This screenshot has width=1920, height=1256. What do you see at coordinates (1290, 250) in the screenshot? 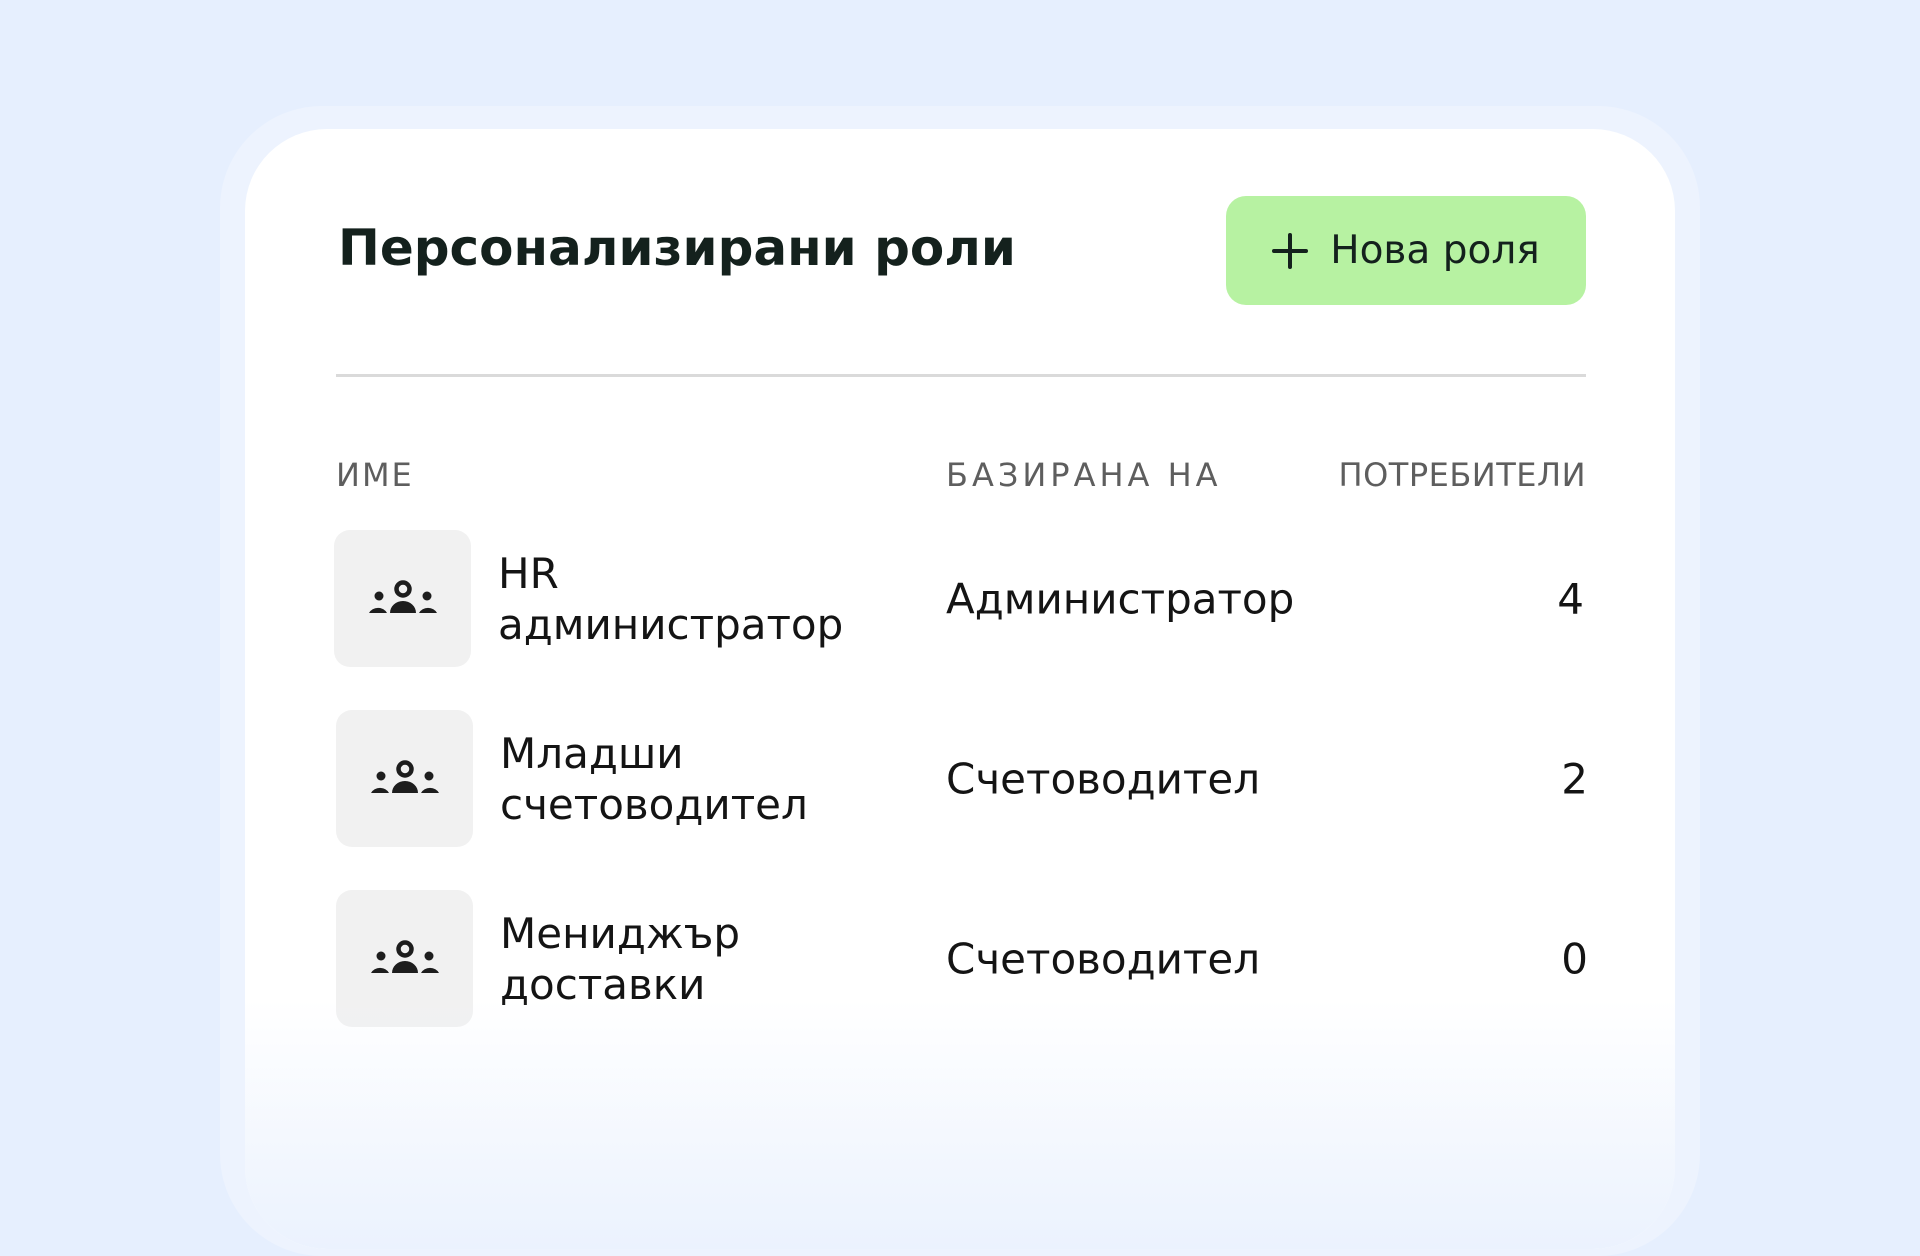
I see `plus-icon` at bounding box center [1290, 250].